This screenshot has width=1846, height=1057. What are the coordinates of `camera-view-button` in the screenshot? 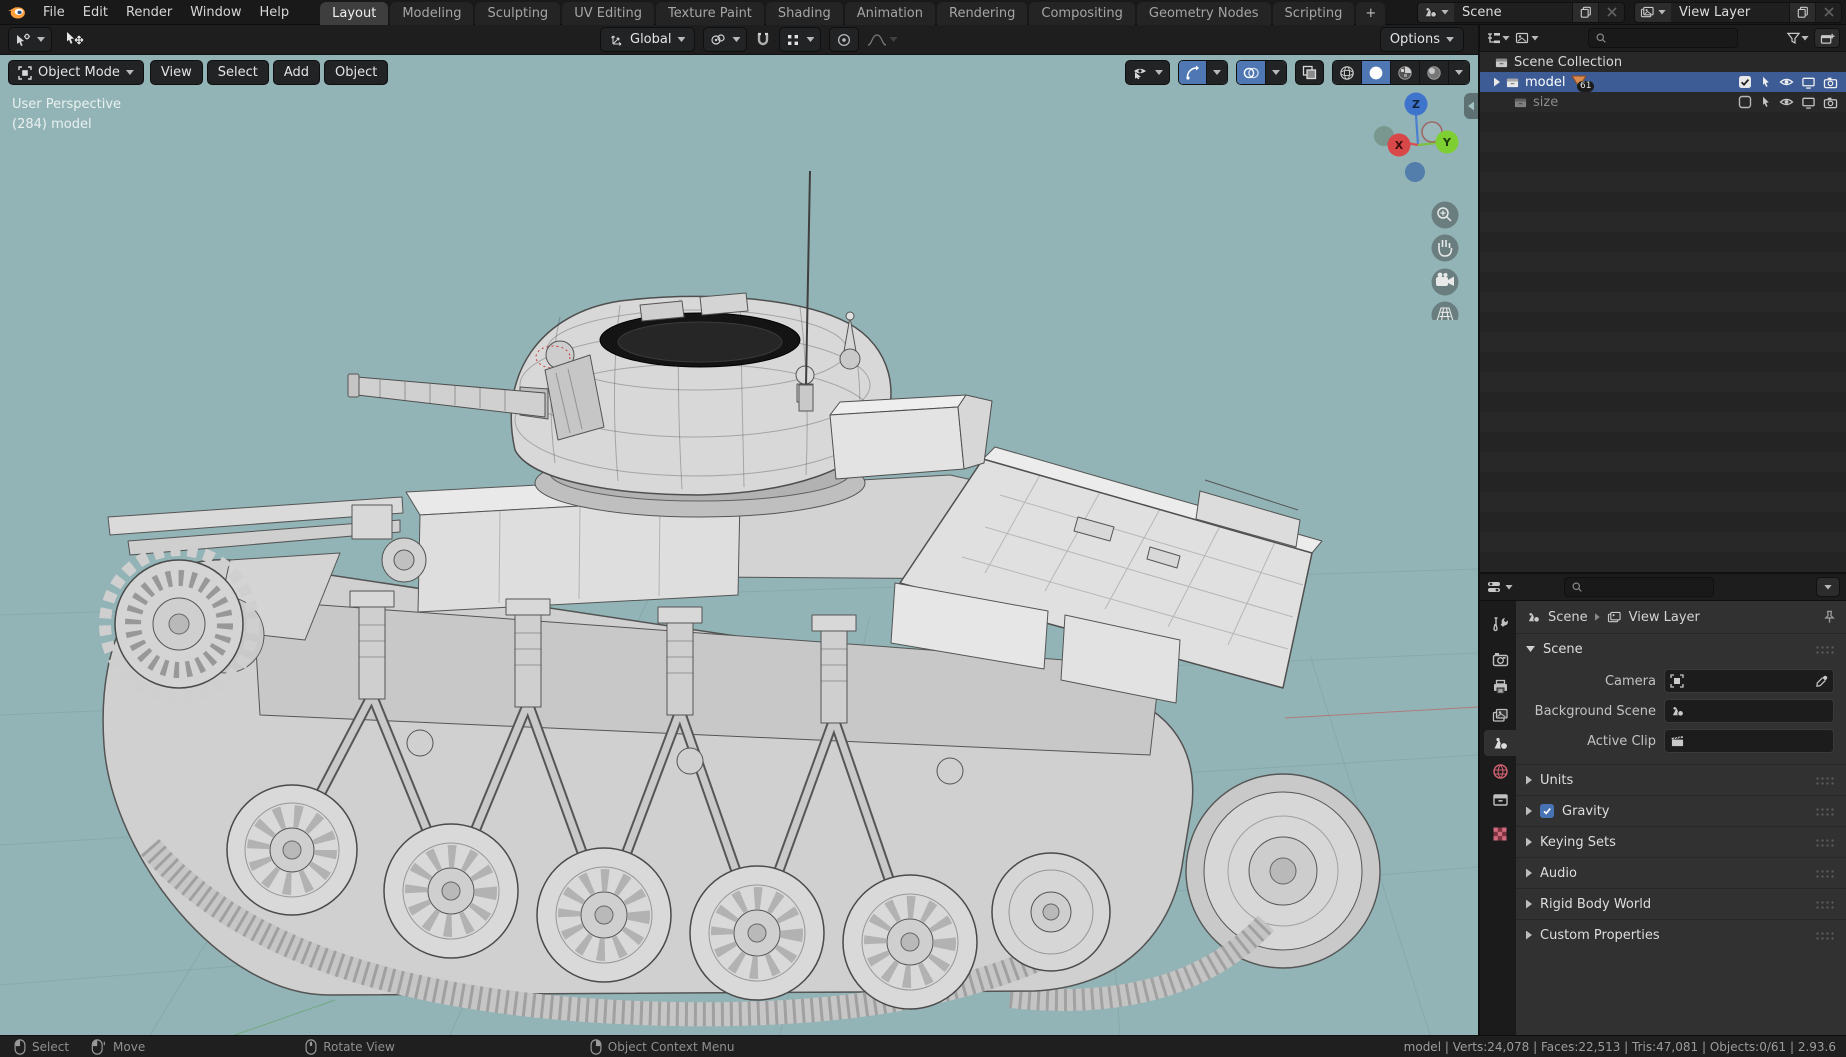 It's located at (1445, 282).